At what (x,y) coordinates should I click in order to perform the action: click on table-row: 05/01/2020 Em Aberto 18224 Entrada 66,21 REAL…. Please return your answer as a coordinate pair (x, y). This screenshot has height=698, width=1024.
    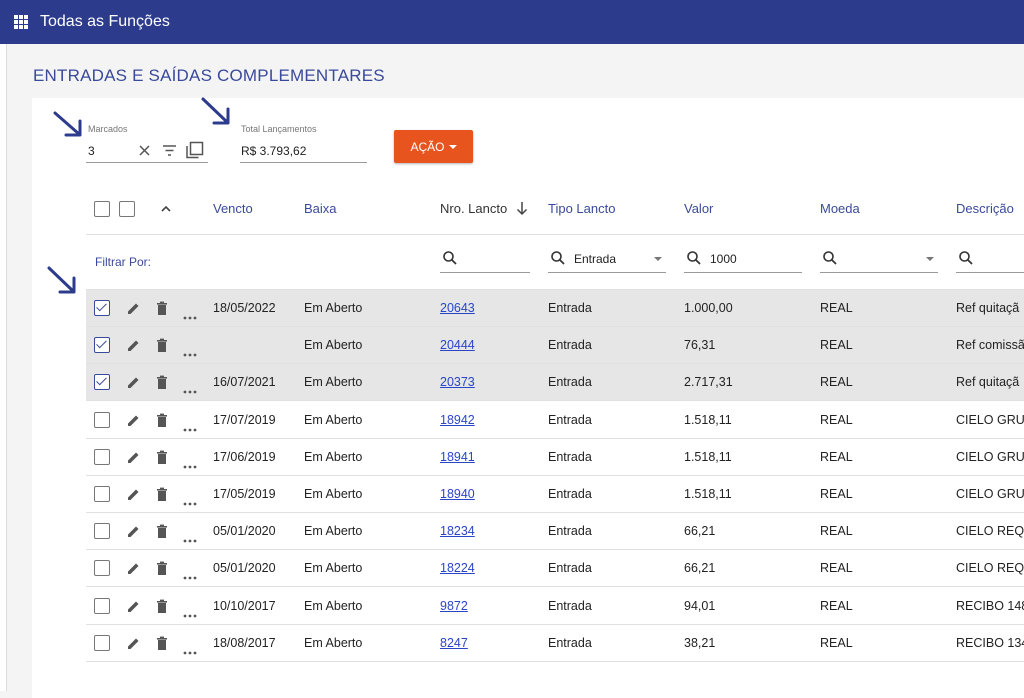
    Looking at the image, I should click on (555, 569).